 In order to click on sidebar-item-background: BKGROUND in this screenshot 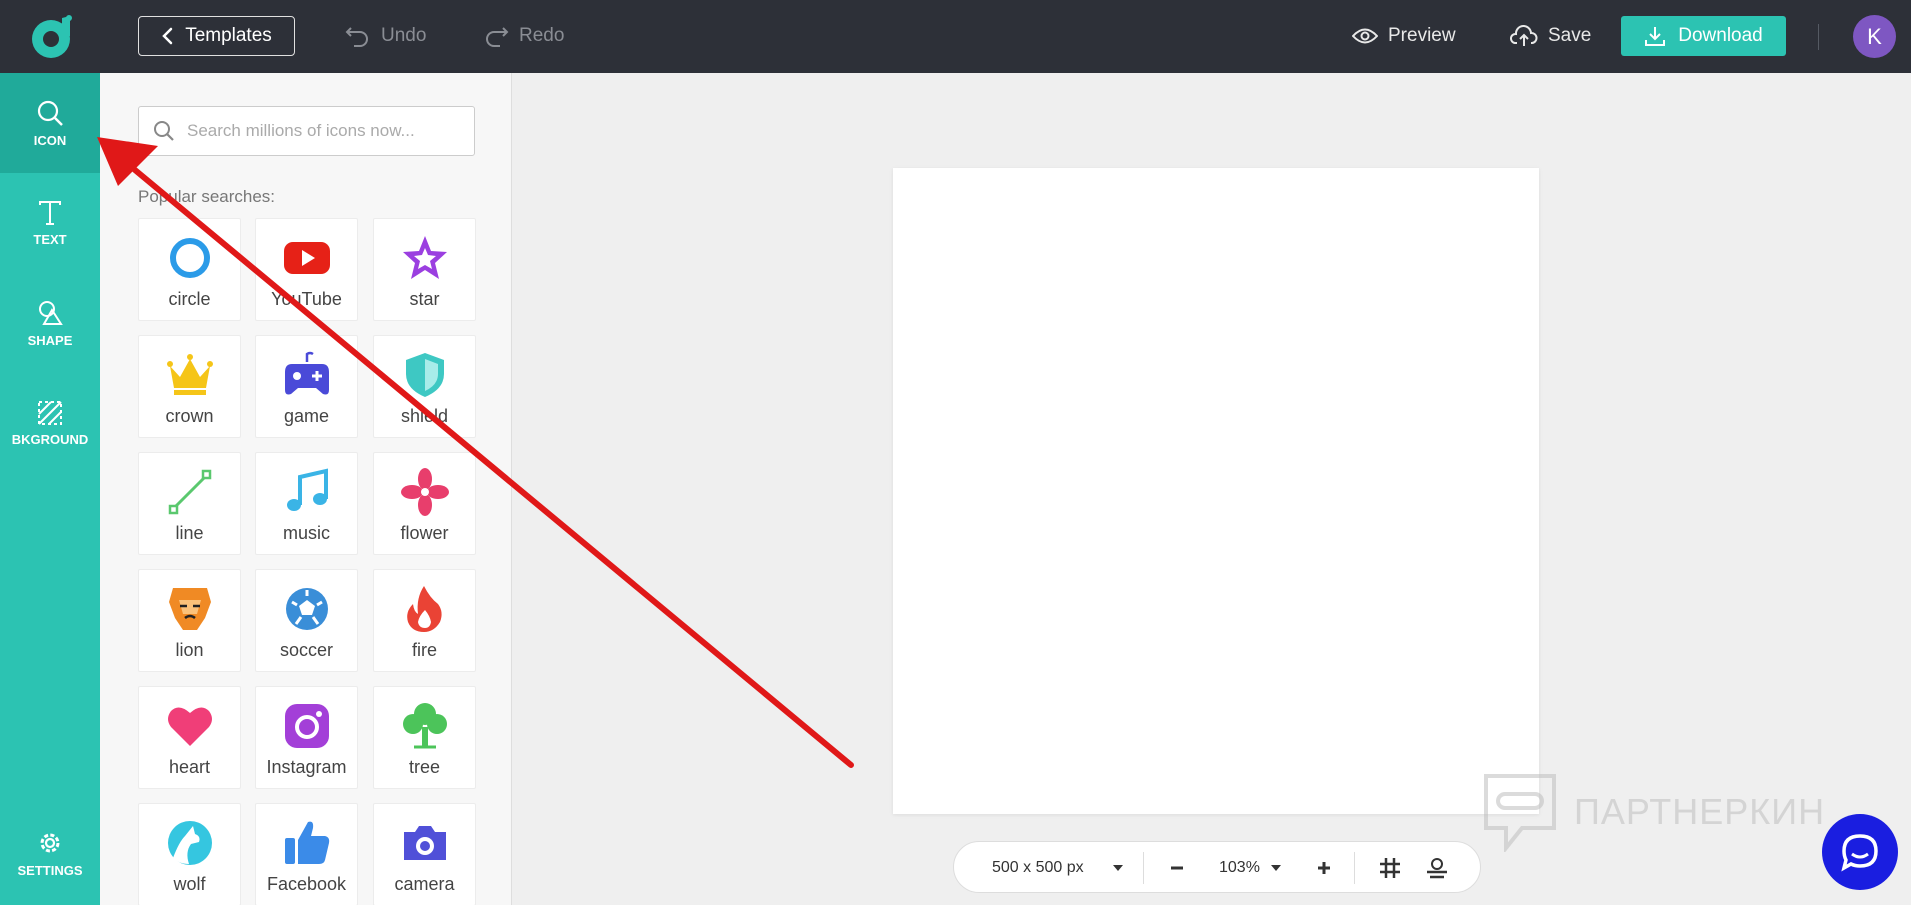, I will do `click(50, 423)`.